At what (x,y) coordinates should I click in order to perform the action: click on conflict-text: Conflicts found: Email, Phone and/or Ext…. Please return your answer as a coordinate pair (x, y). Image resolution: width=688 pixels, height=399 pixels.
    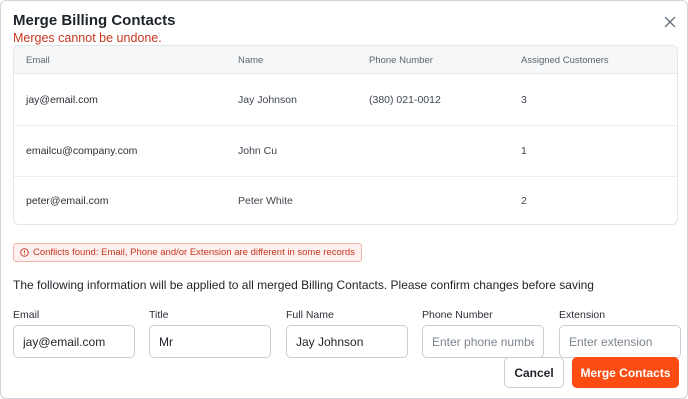
    Looking at the image, I should click on (194, 252).